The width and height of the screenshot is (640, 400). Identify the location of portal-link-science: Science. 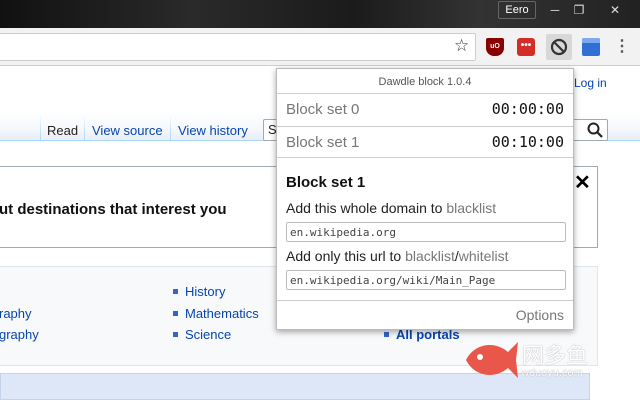
(208, 334).